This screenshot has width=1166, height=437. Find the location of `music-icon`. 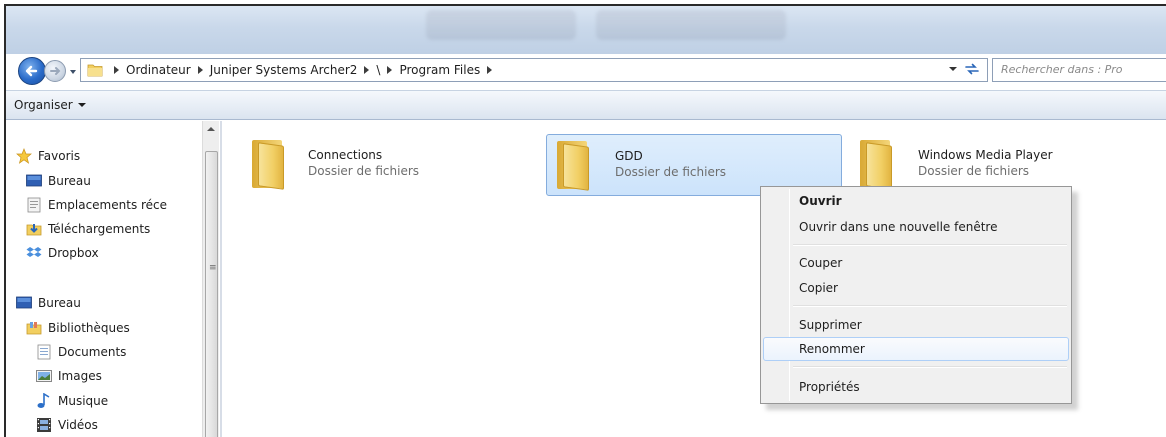

music-icon is located at coordinates (44, 400).